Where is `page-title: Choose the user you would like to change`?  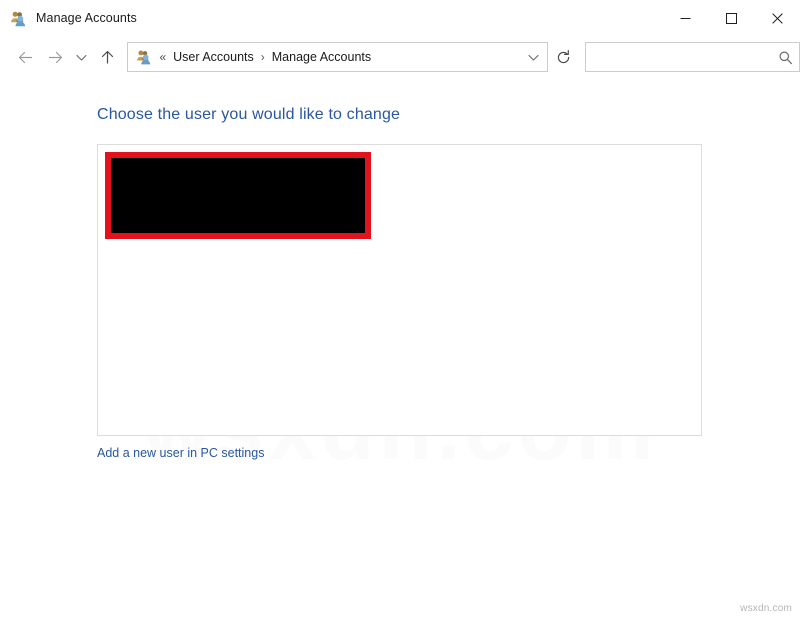
page-title: Choose the user you would like to change is located at coordinates (249, 114).